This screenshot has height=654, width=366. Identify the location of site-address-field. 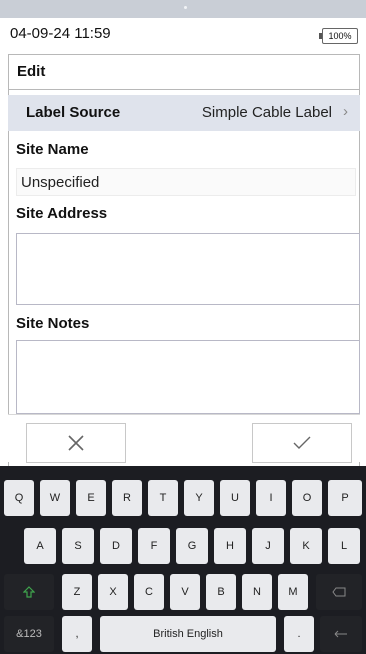
(188, 269).